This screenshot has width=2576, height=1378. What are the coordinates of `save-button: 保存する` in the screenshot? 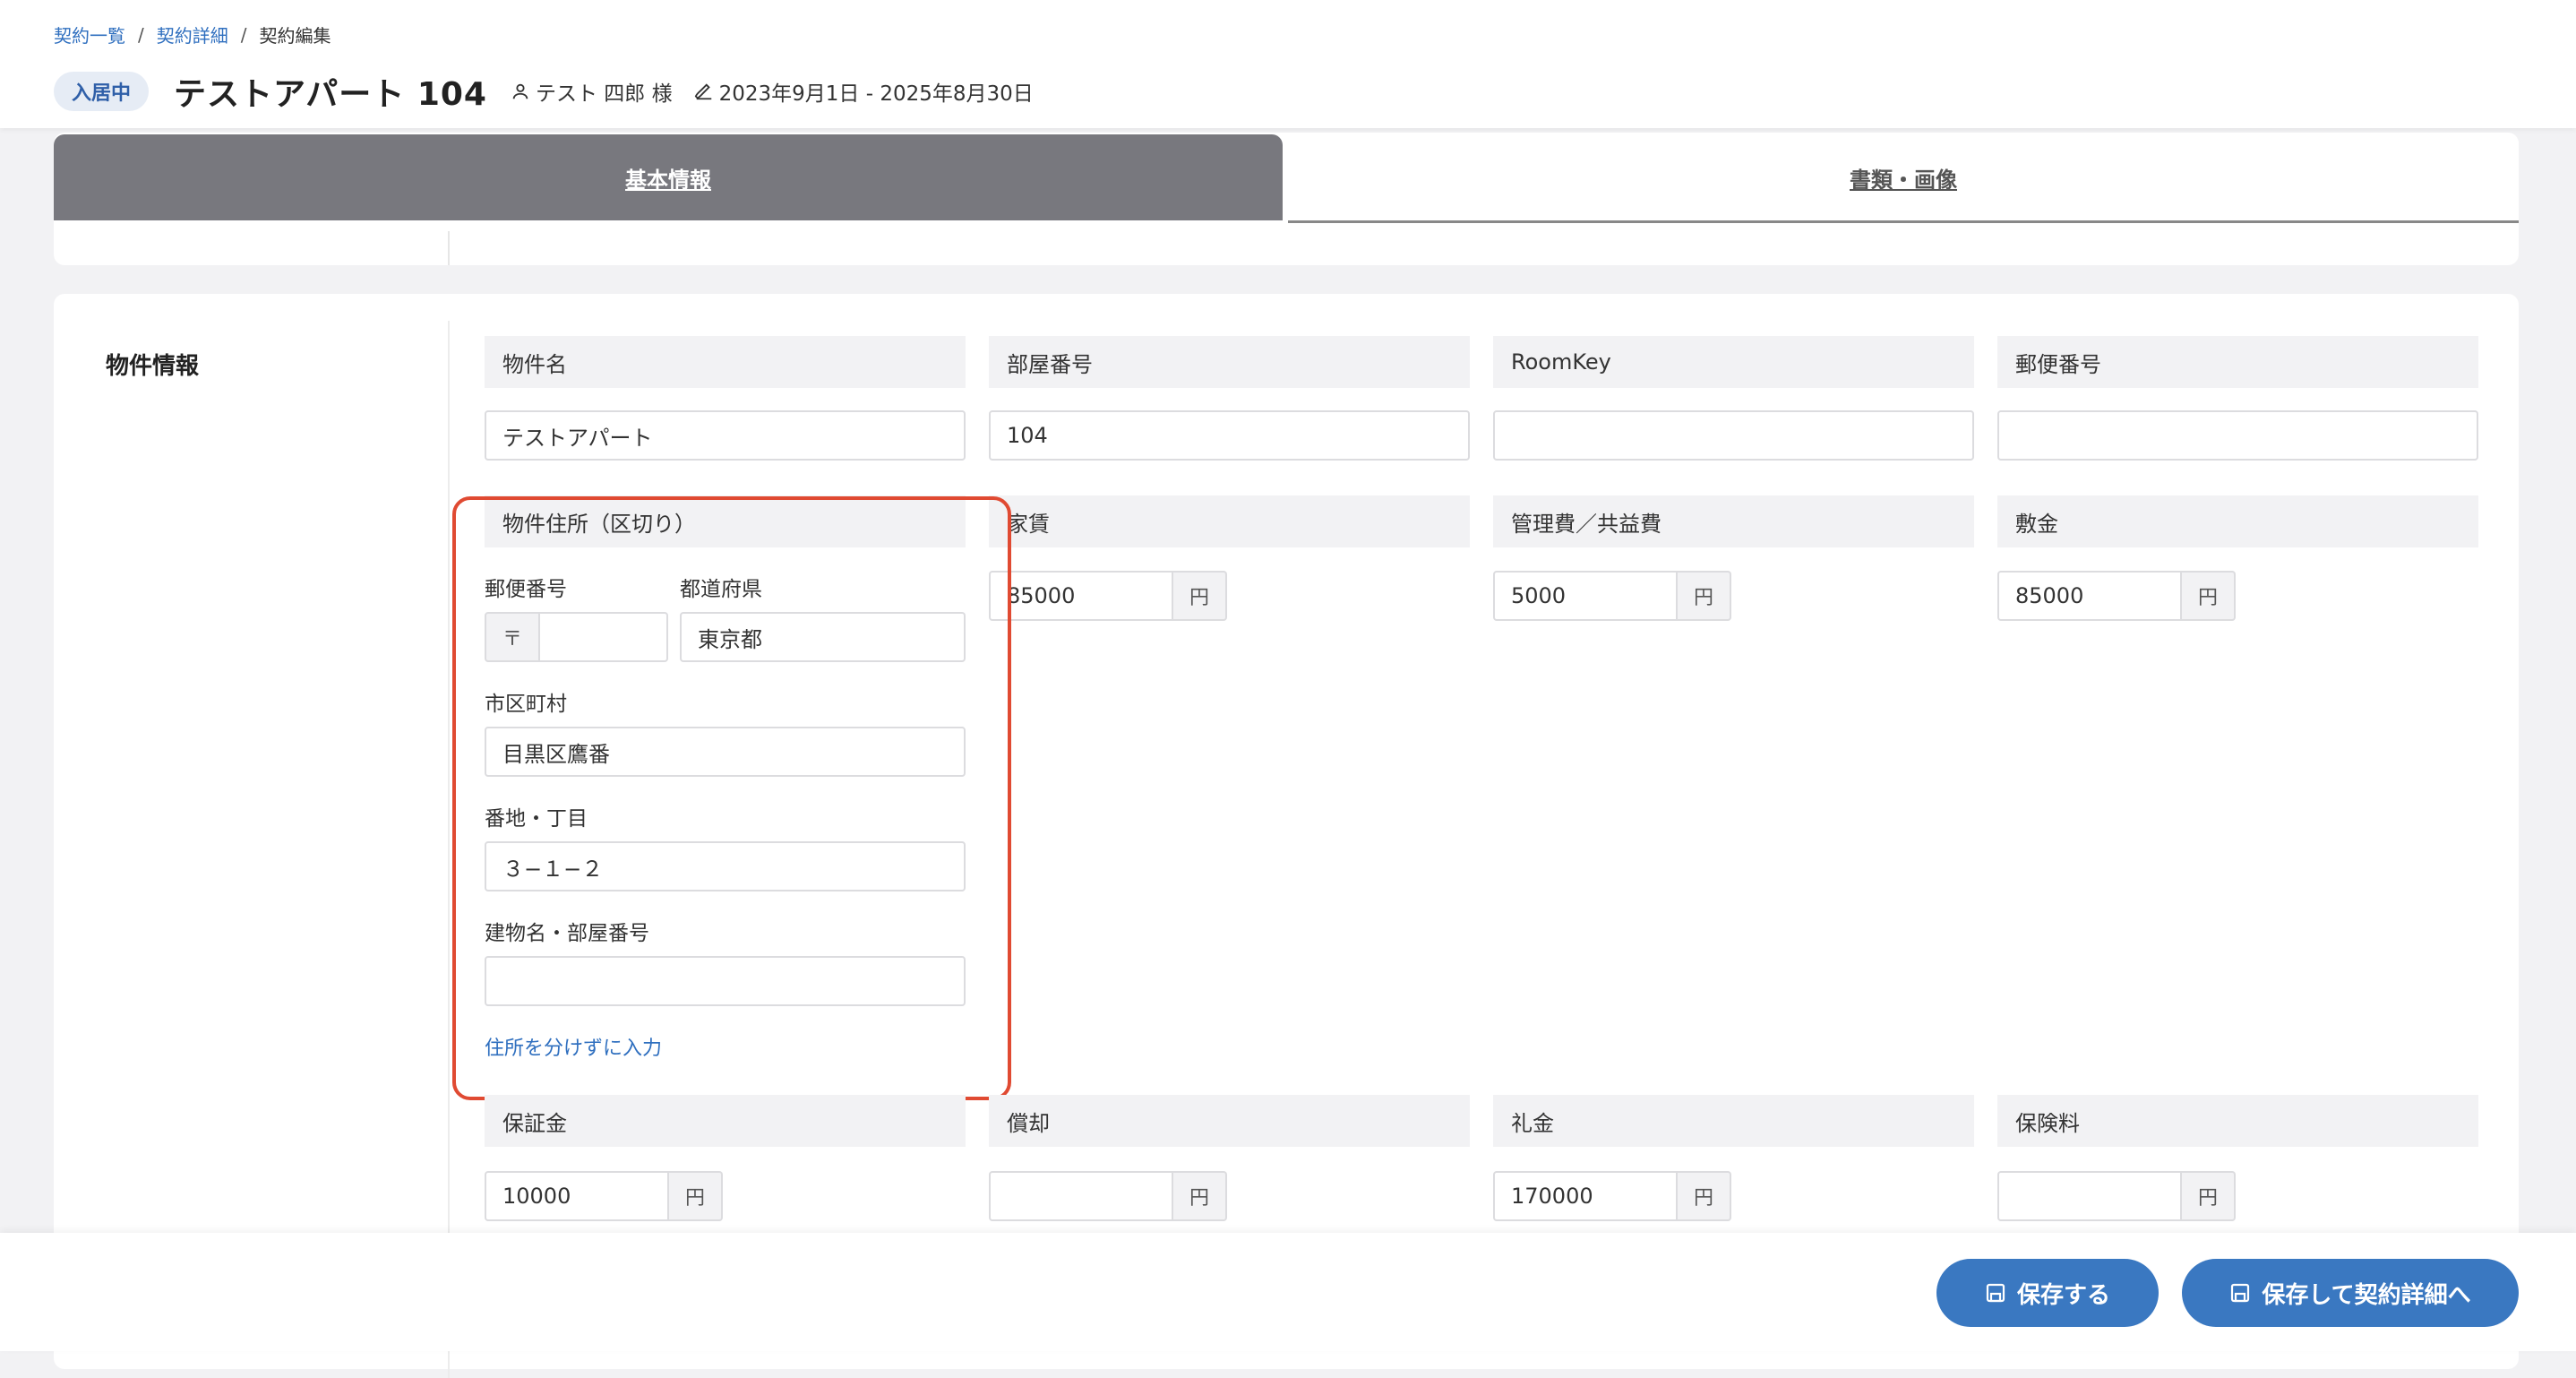 It's located at (2047, 1293).